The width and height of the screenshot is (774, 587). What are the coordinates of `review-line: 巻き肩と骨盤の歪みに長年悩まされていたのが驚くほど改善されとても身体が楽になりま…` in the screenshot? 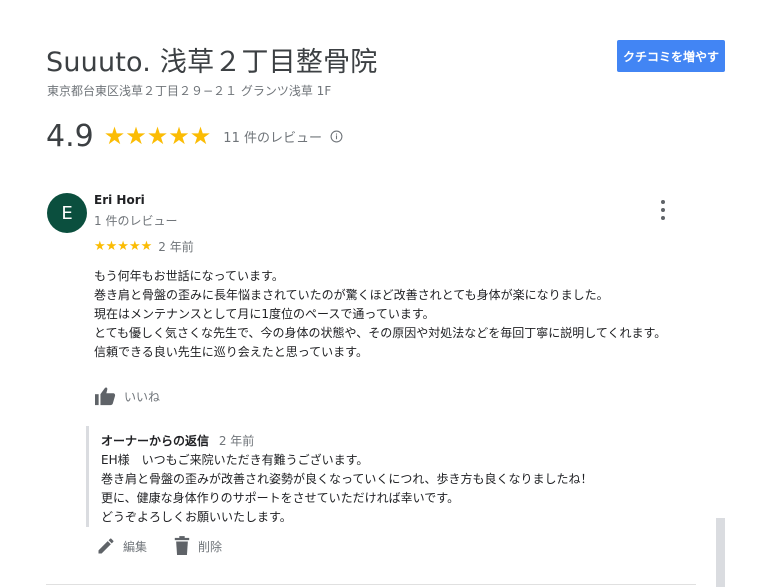 It's located at (351, 295).